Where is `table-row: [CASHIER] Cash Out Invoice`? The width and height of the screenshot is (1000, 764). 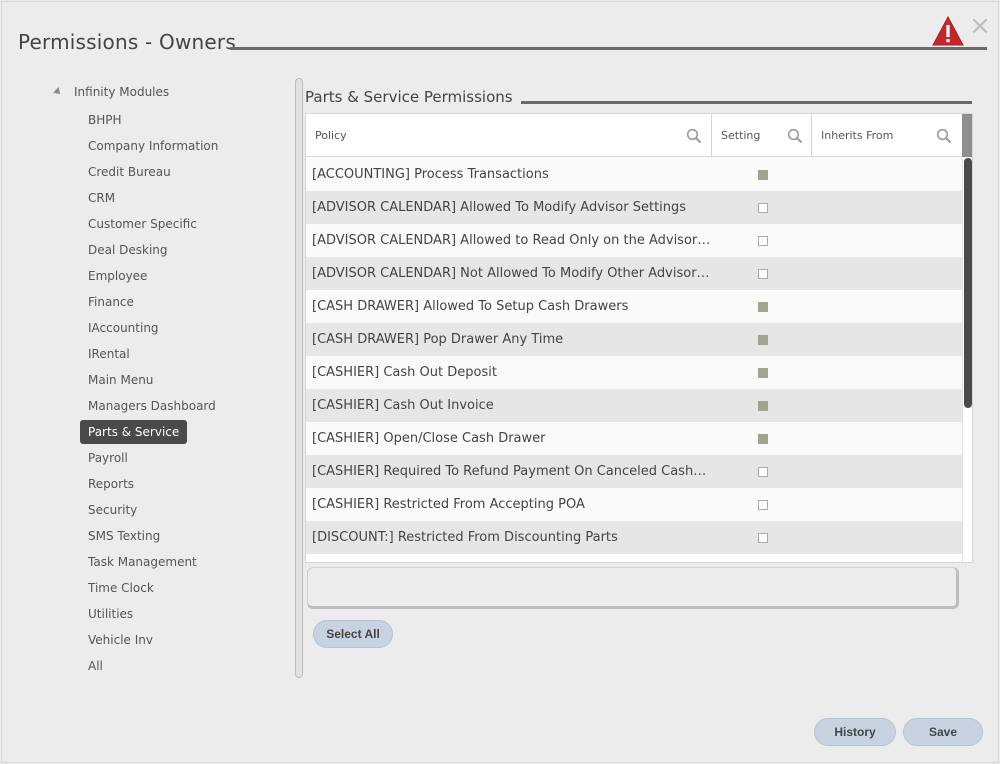 table-row: [CASHIER] Cash Out Invoice is located at coordinates (634, 405).